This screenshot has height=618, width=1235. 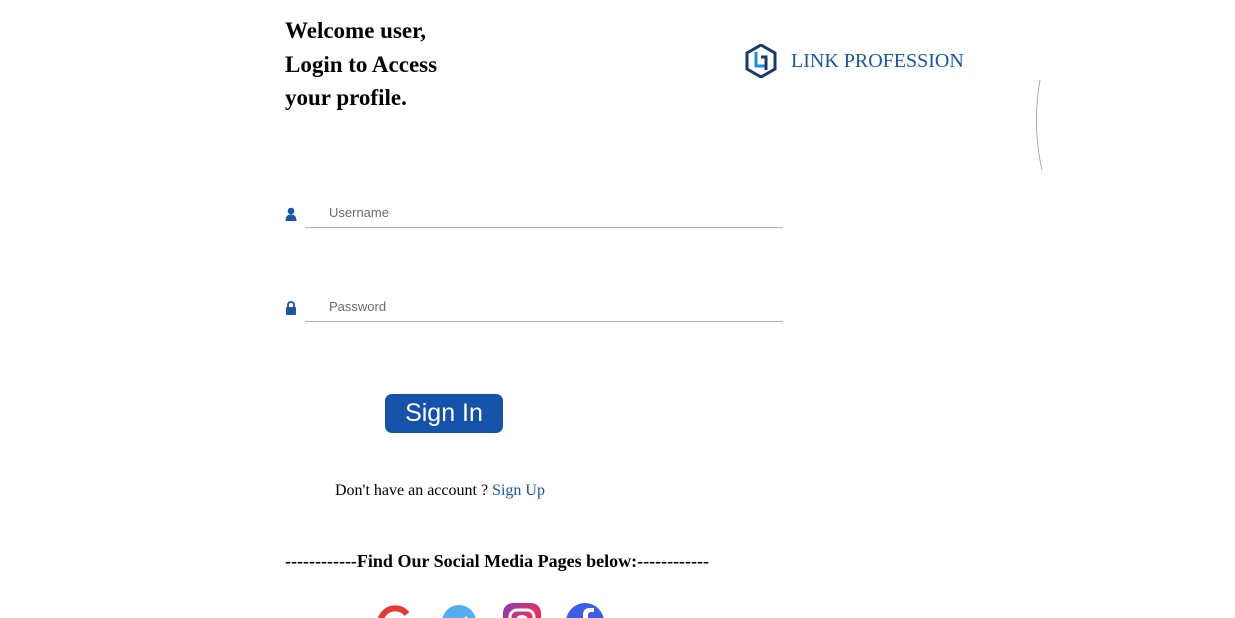 I want to click on signup-prompt: Don't have an account ?, so click(x=414, y=490).